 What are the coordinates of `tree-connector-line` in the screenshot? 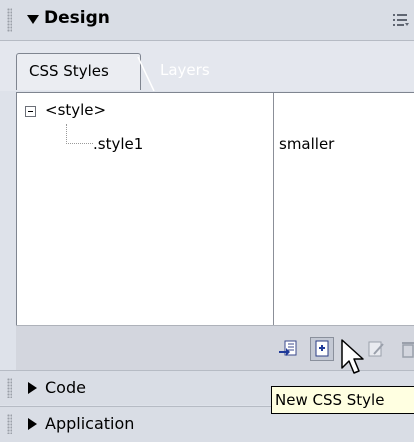 It's located at (79, 134).